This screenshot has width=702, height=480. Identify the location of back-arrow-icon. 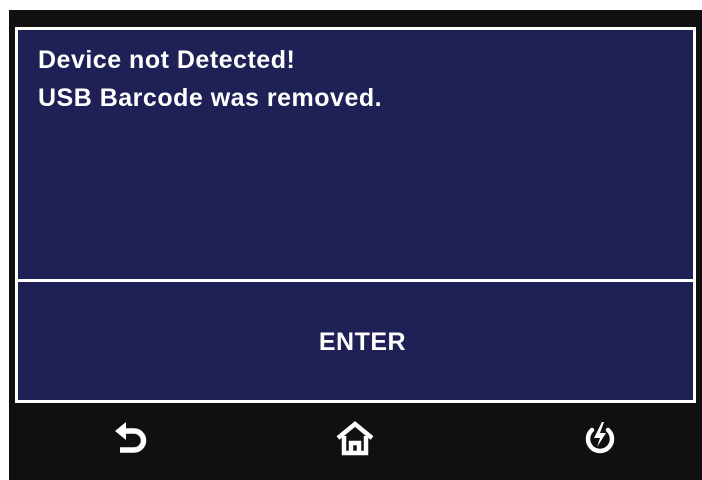
(131, 437).